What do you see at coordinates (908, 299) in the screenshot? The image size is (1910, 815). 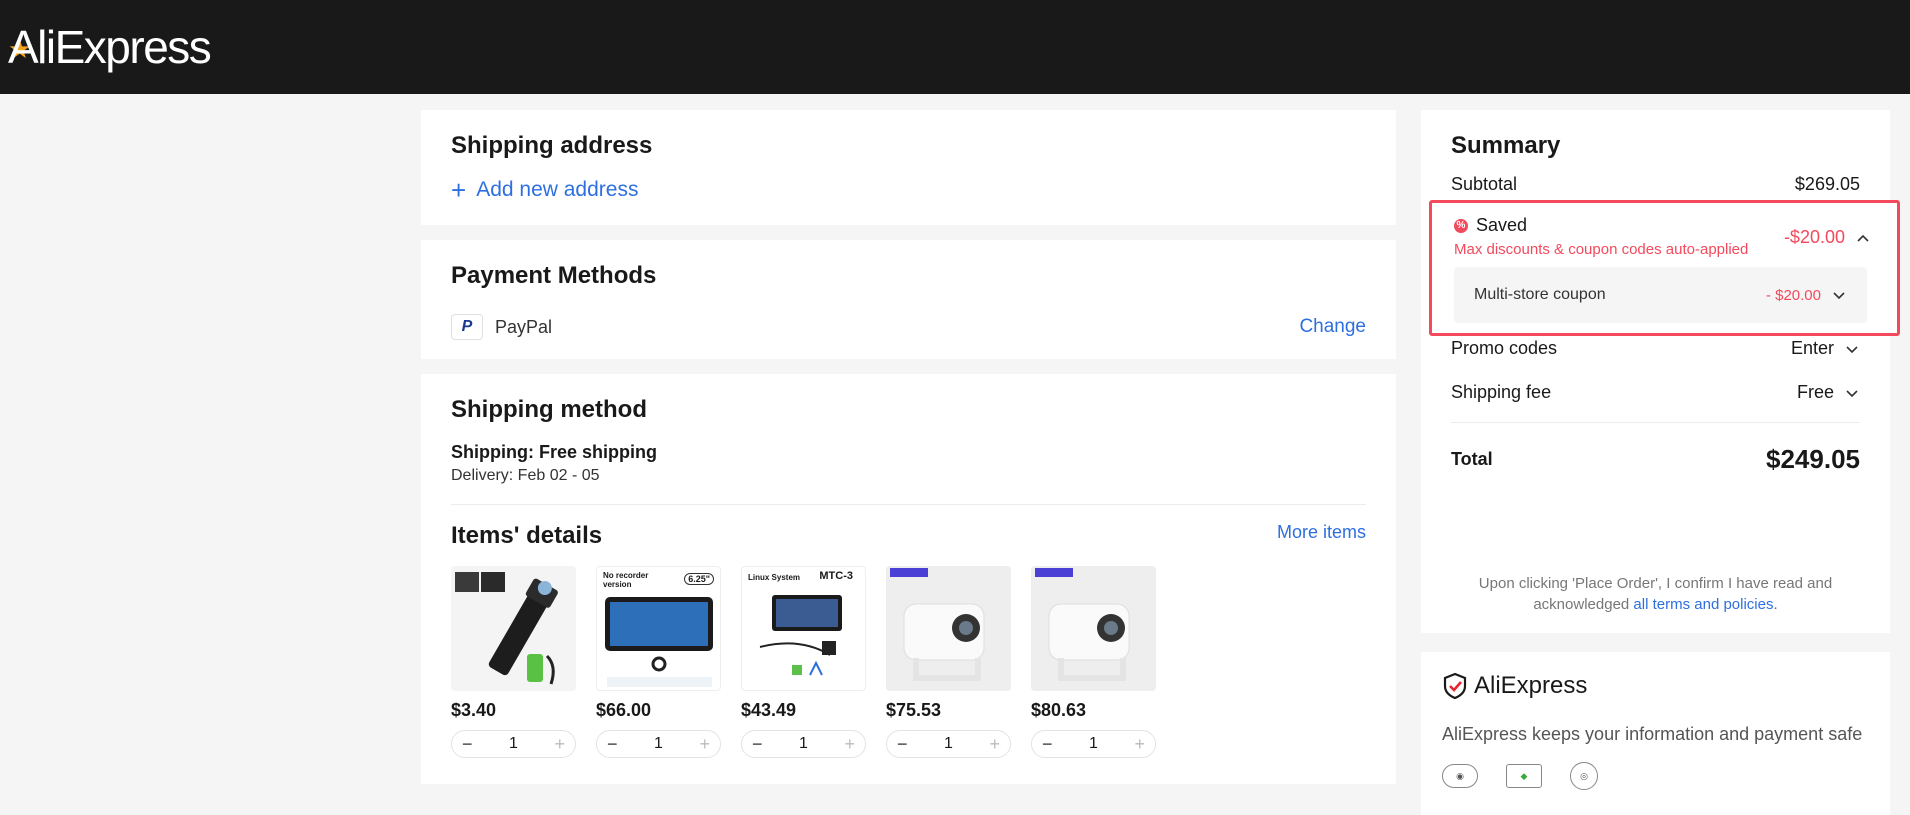 I see `payment-methods-card: Payment Methods P PayPal Change` at bounding box center [908, 299].